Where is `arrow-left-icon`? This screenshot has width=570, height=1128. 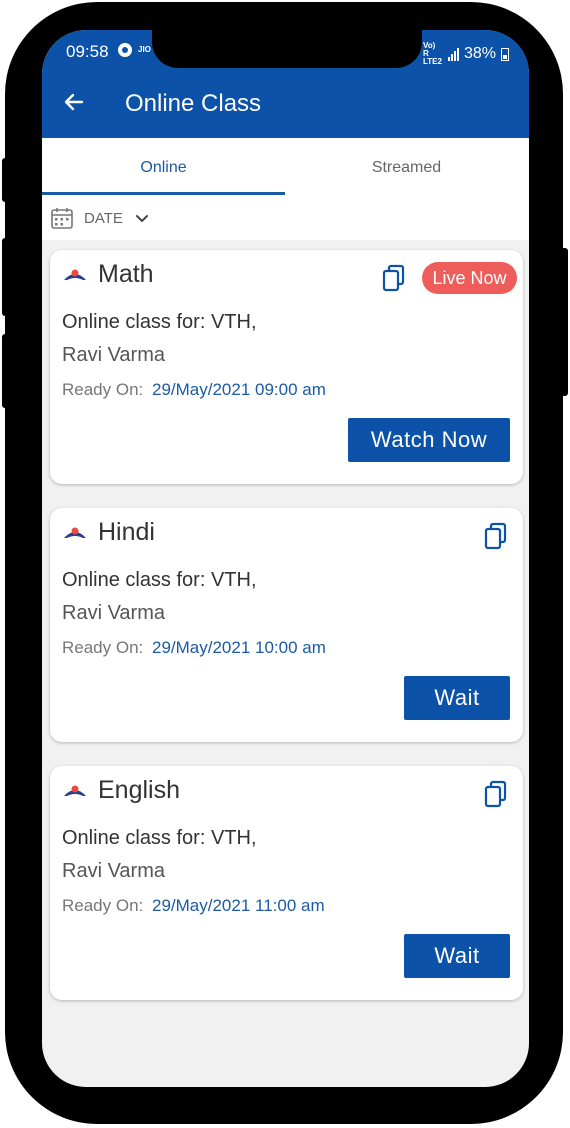 arrow-left-icon is located at coordinates (74, 102).